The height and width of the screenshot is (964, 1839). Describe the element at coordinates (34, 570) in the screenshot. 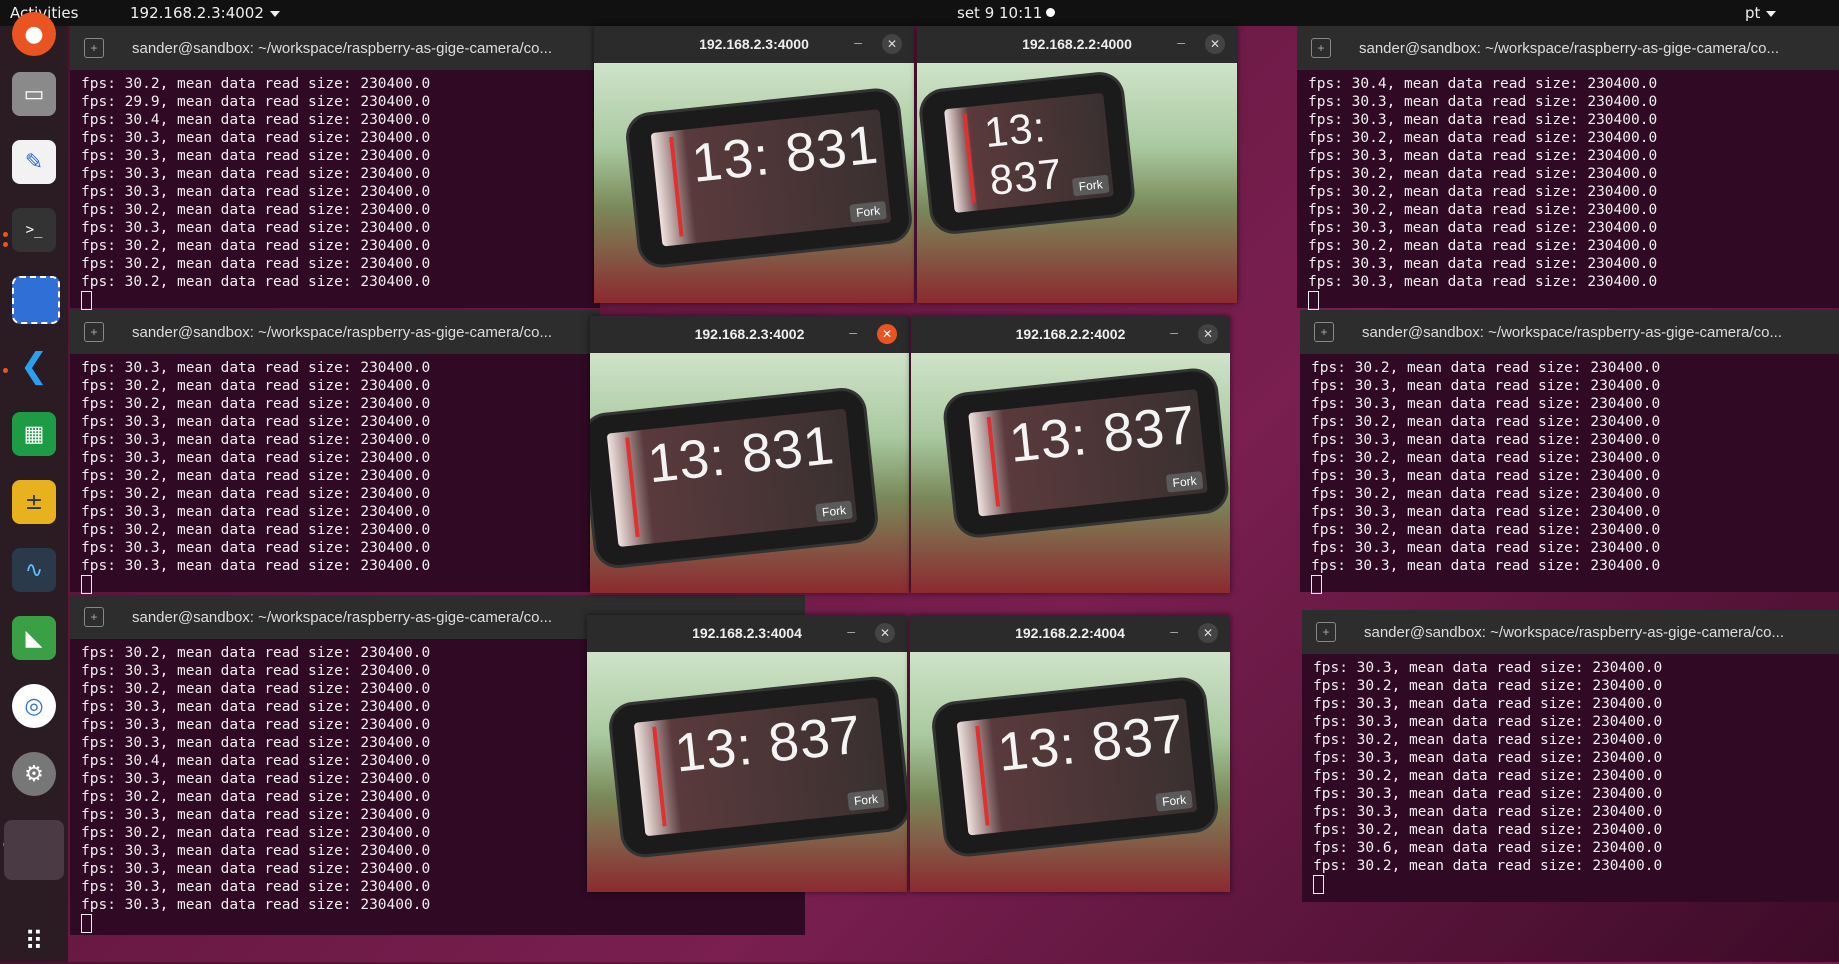

I see `system-monitor-icon: ∿` at that location.